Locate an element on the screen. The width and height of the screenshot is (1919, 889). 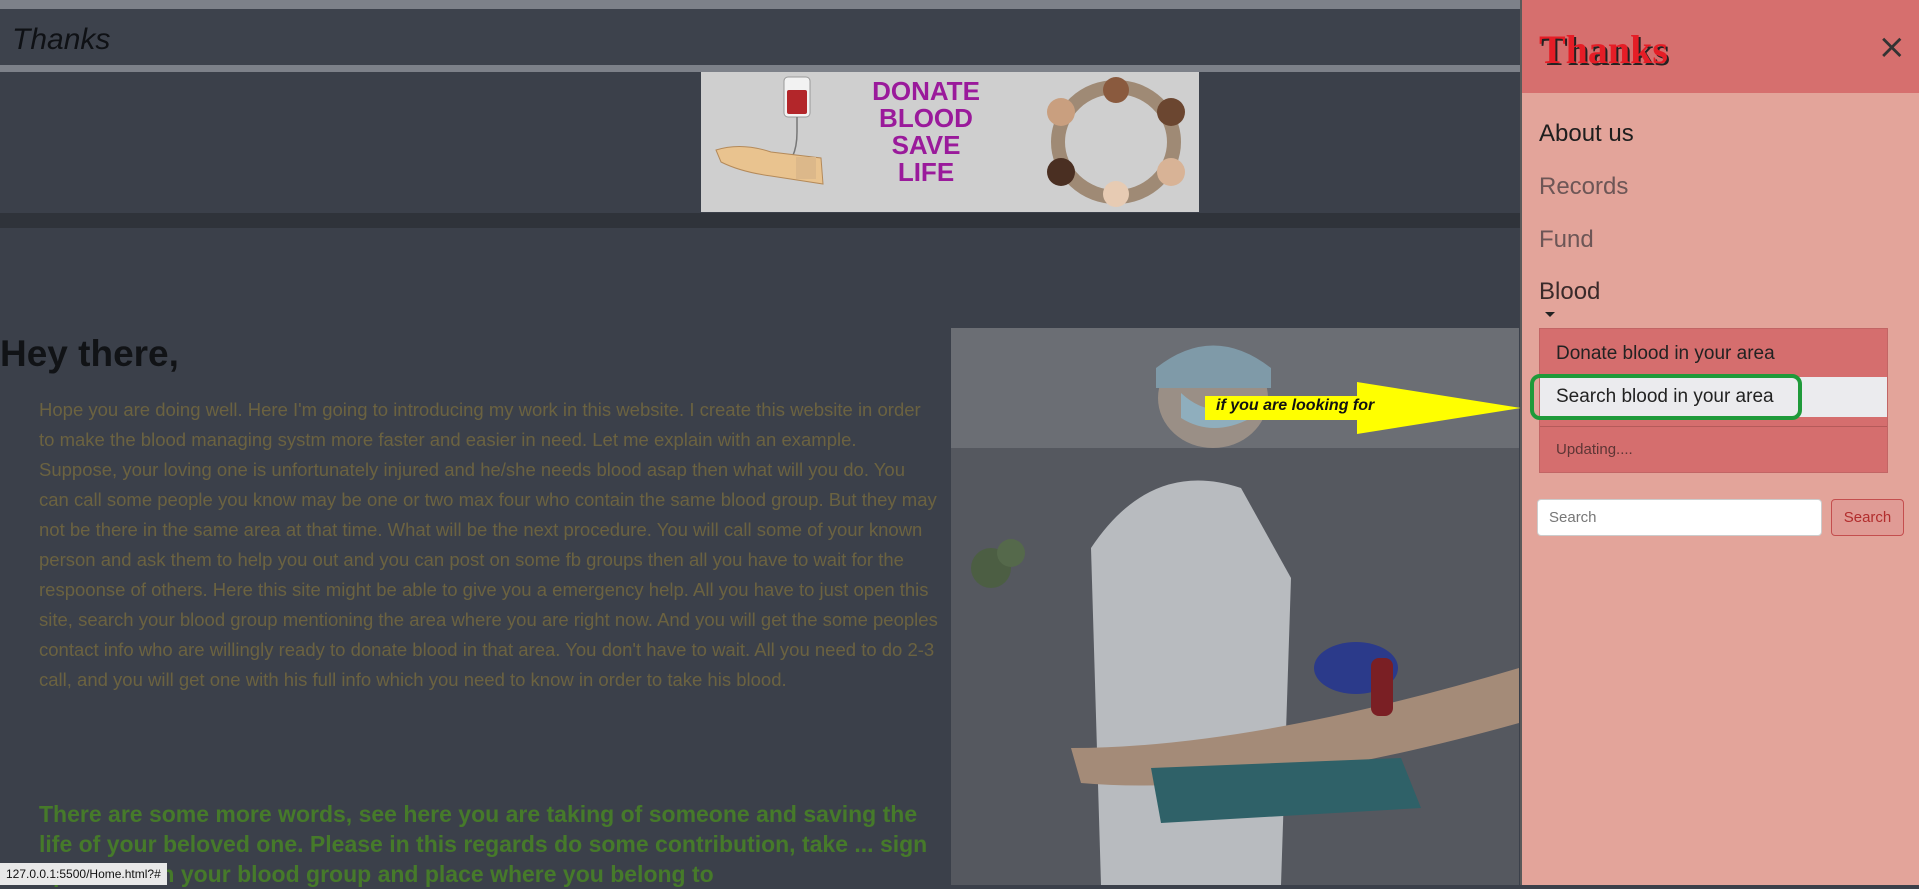
page-heading: Hey there, is located at coordinates (89, 353).